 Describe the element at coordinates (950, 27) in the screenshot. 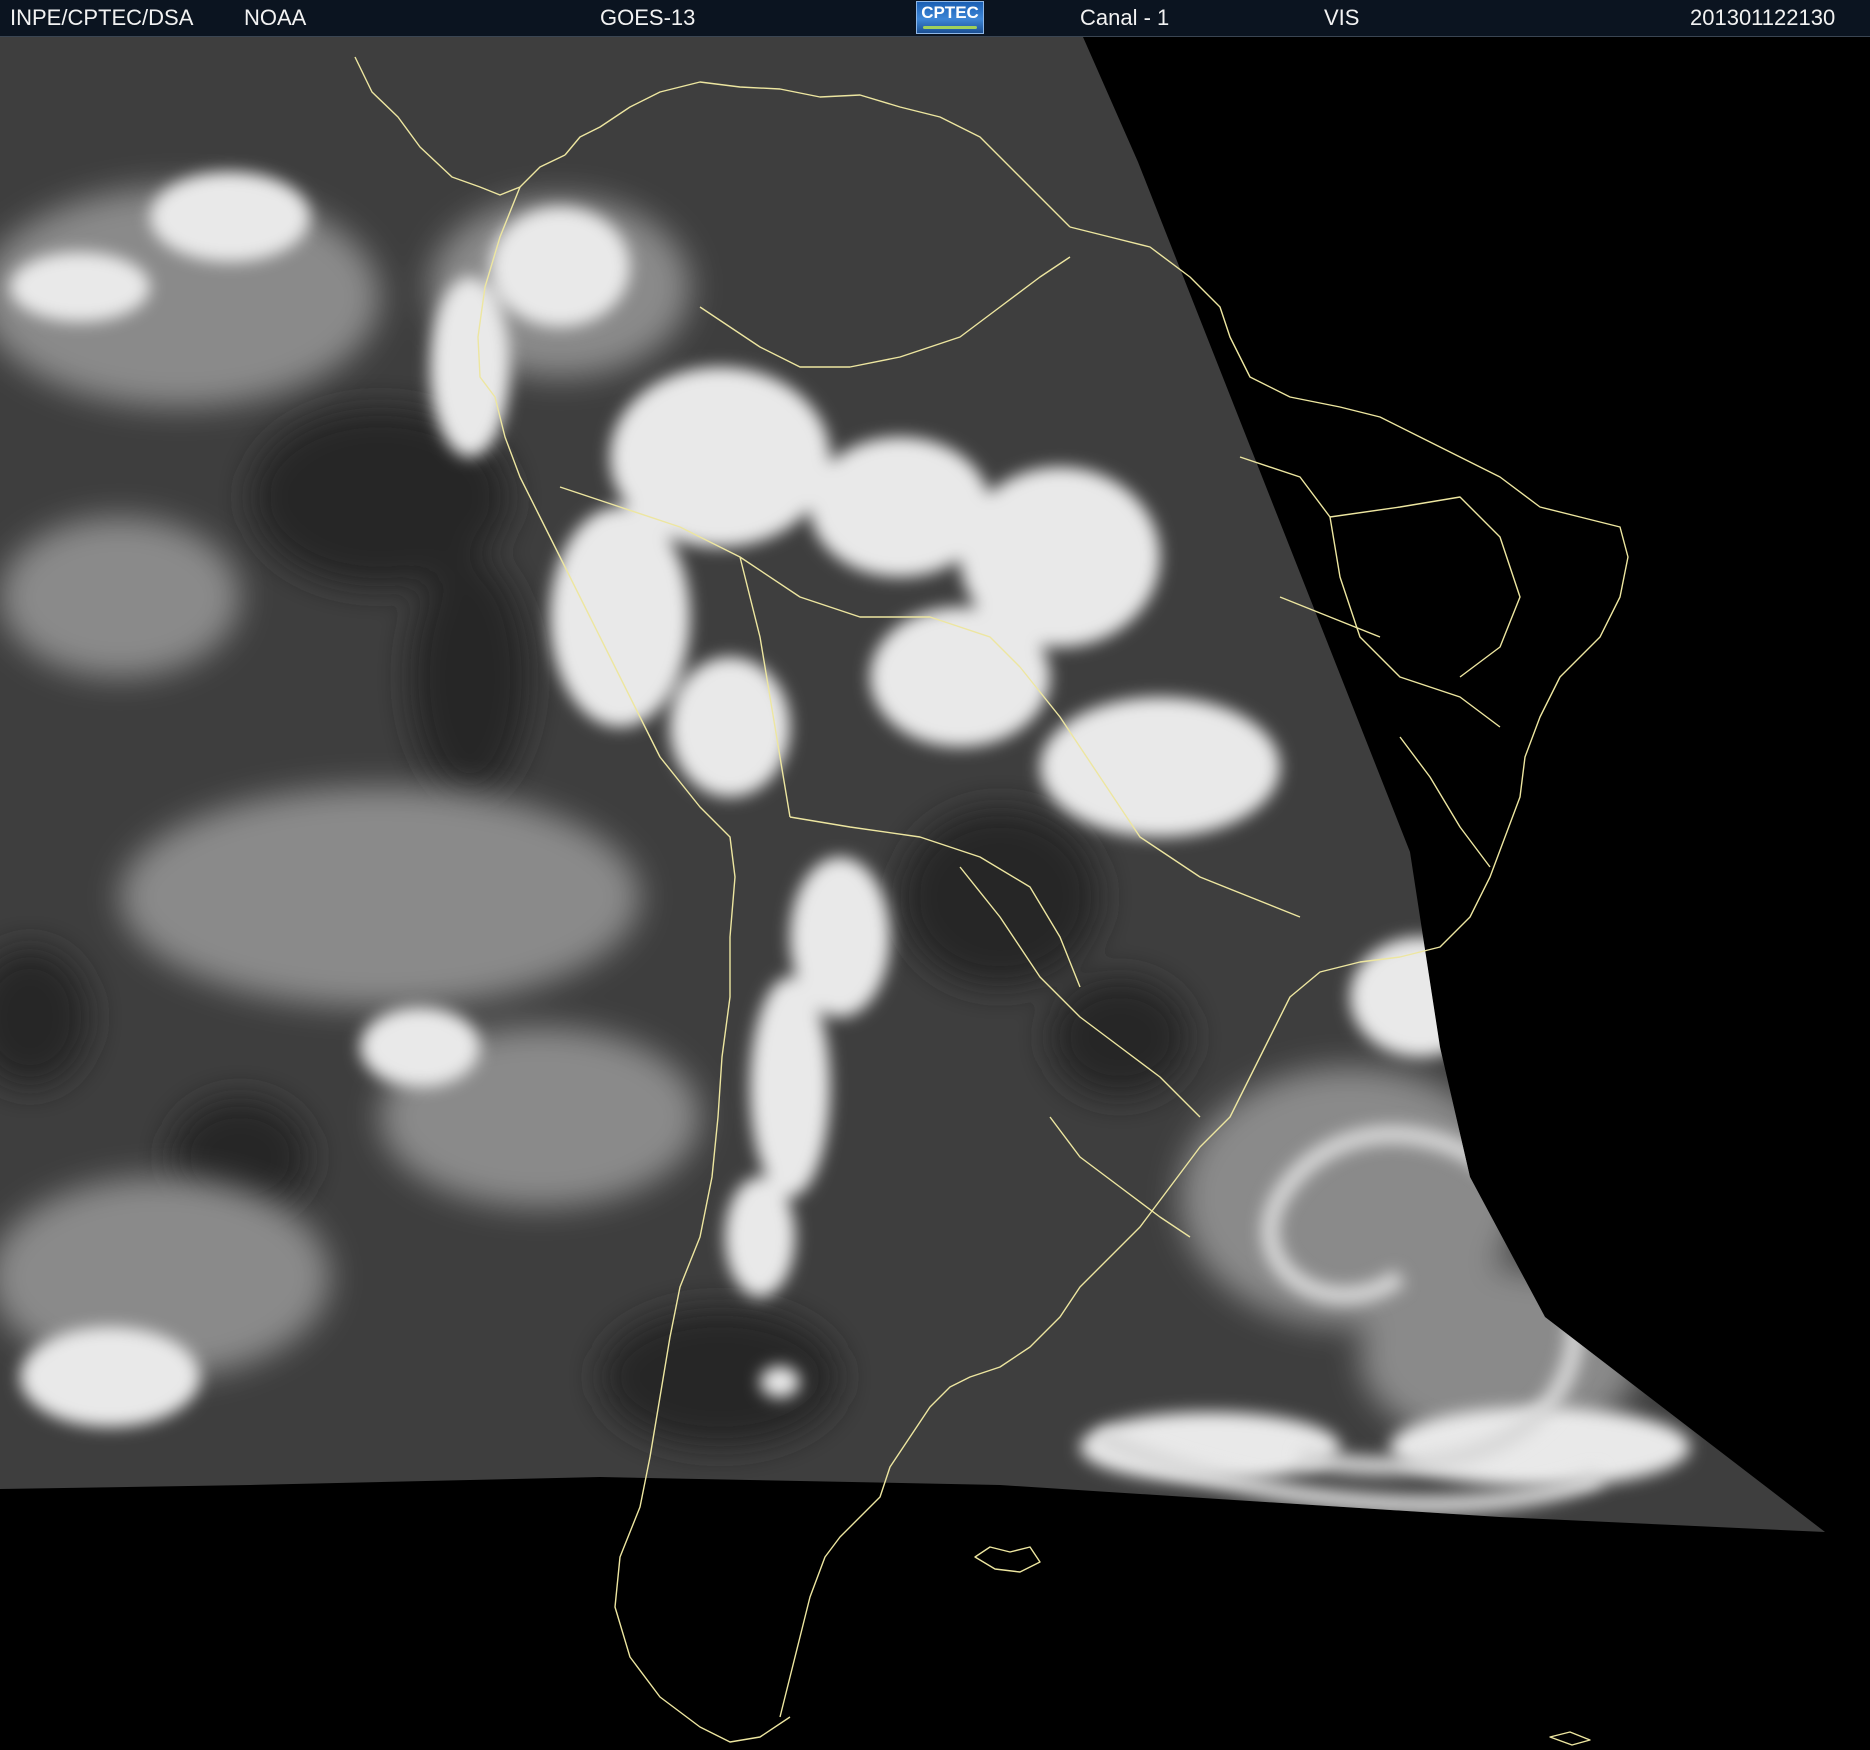

I see `logo-swoosh` at that location.